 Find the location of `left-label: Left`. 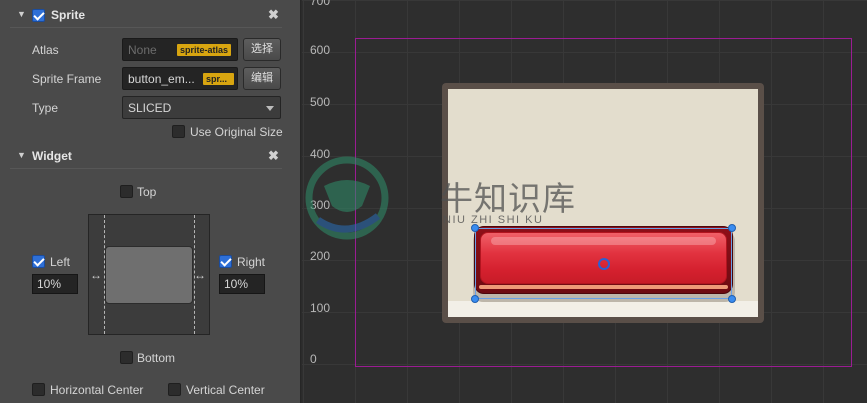

left-label: Left is located at coordinates (60, 262).